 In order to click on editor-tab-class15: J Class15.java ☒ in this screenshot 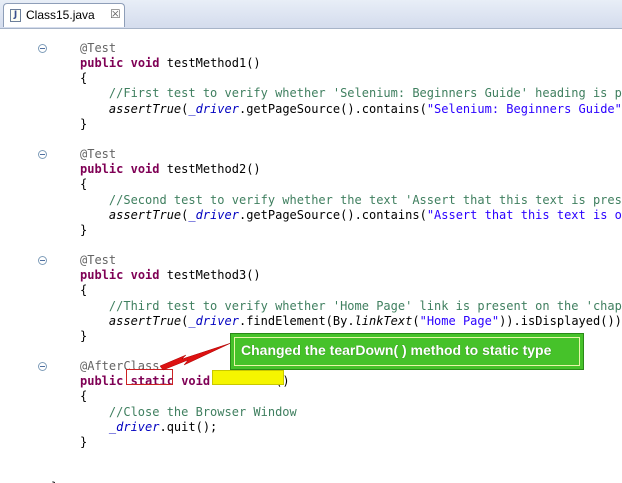, I will do `click(64, 15)`.